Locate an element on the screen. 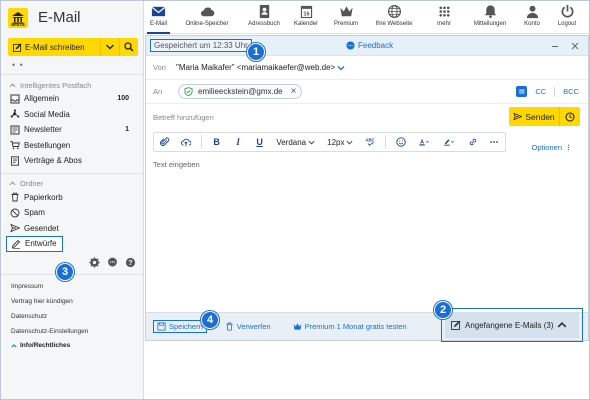 Image resolution: width=590 pixels, height=400 pixels. drafts-panel-toggle: Angefangene E-Mails (3) is located at coordinates (512, 325).